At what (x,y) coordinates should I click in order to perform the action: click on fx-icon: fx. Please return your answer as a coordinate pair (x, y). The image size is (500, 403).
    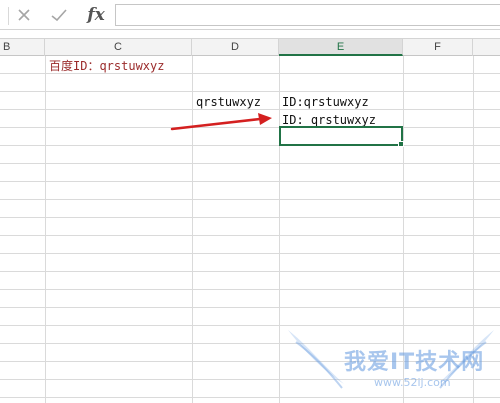
    Looking at the image, I should click on (96, 15).